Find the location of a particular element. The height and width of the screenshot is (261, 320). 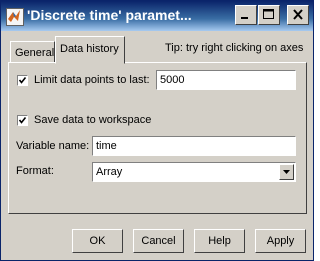

ok-button: OK is located at coordinates (97, 241).